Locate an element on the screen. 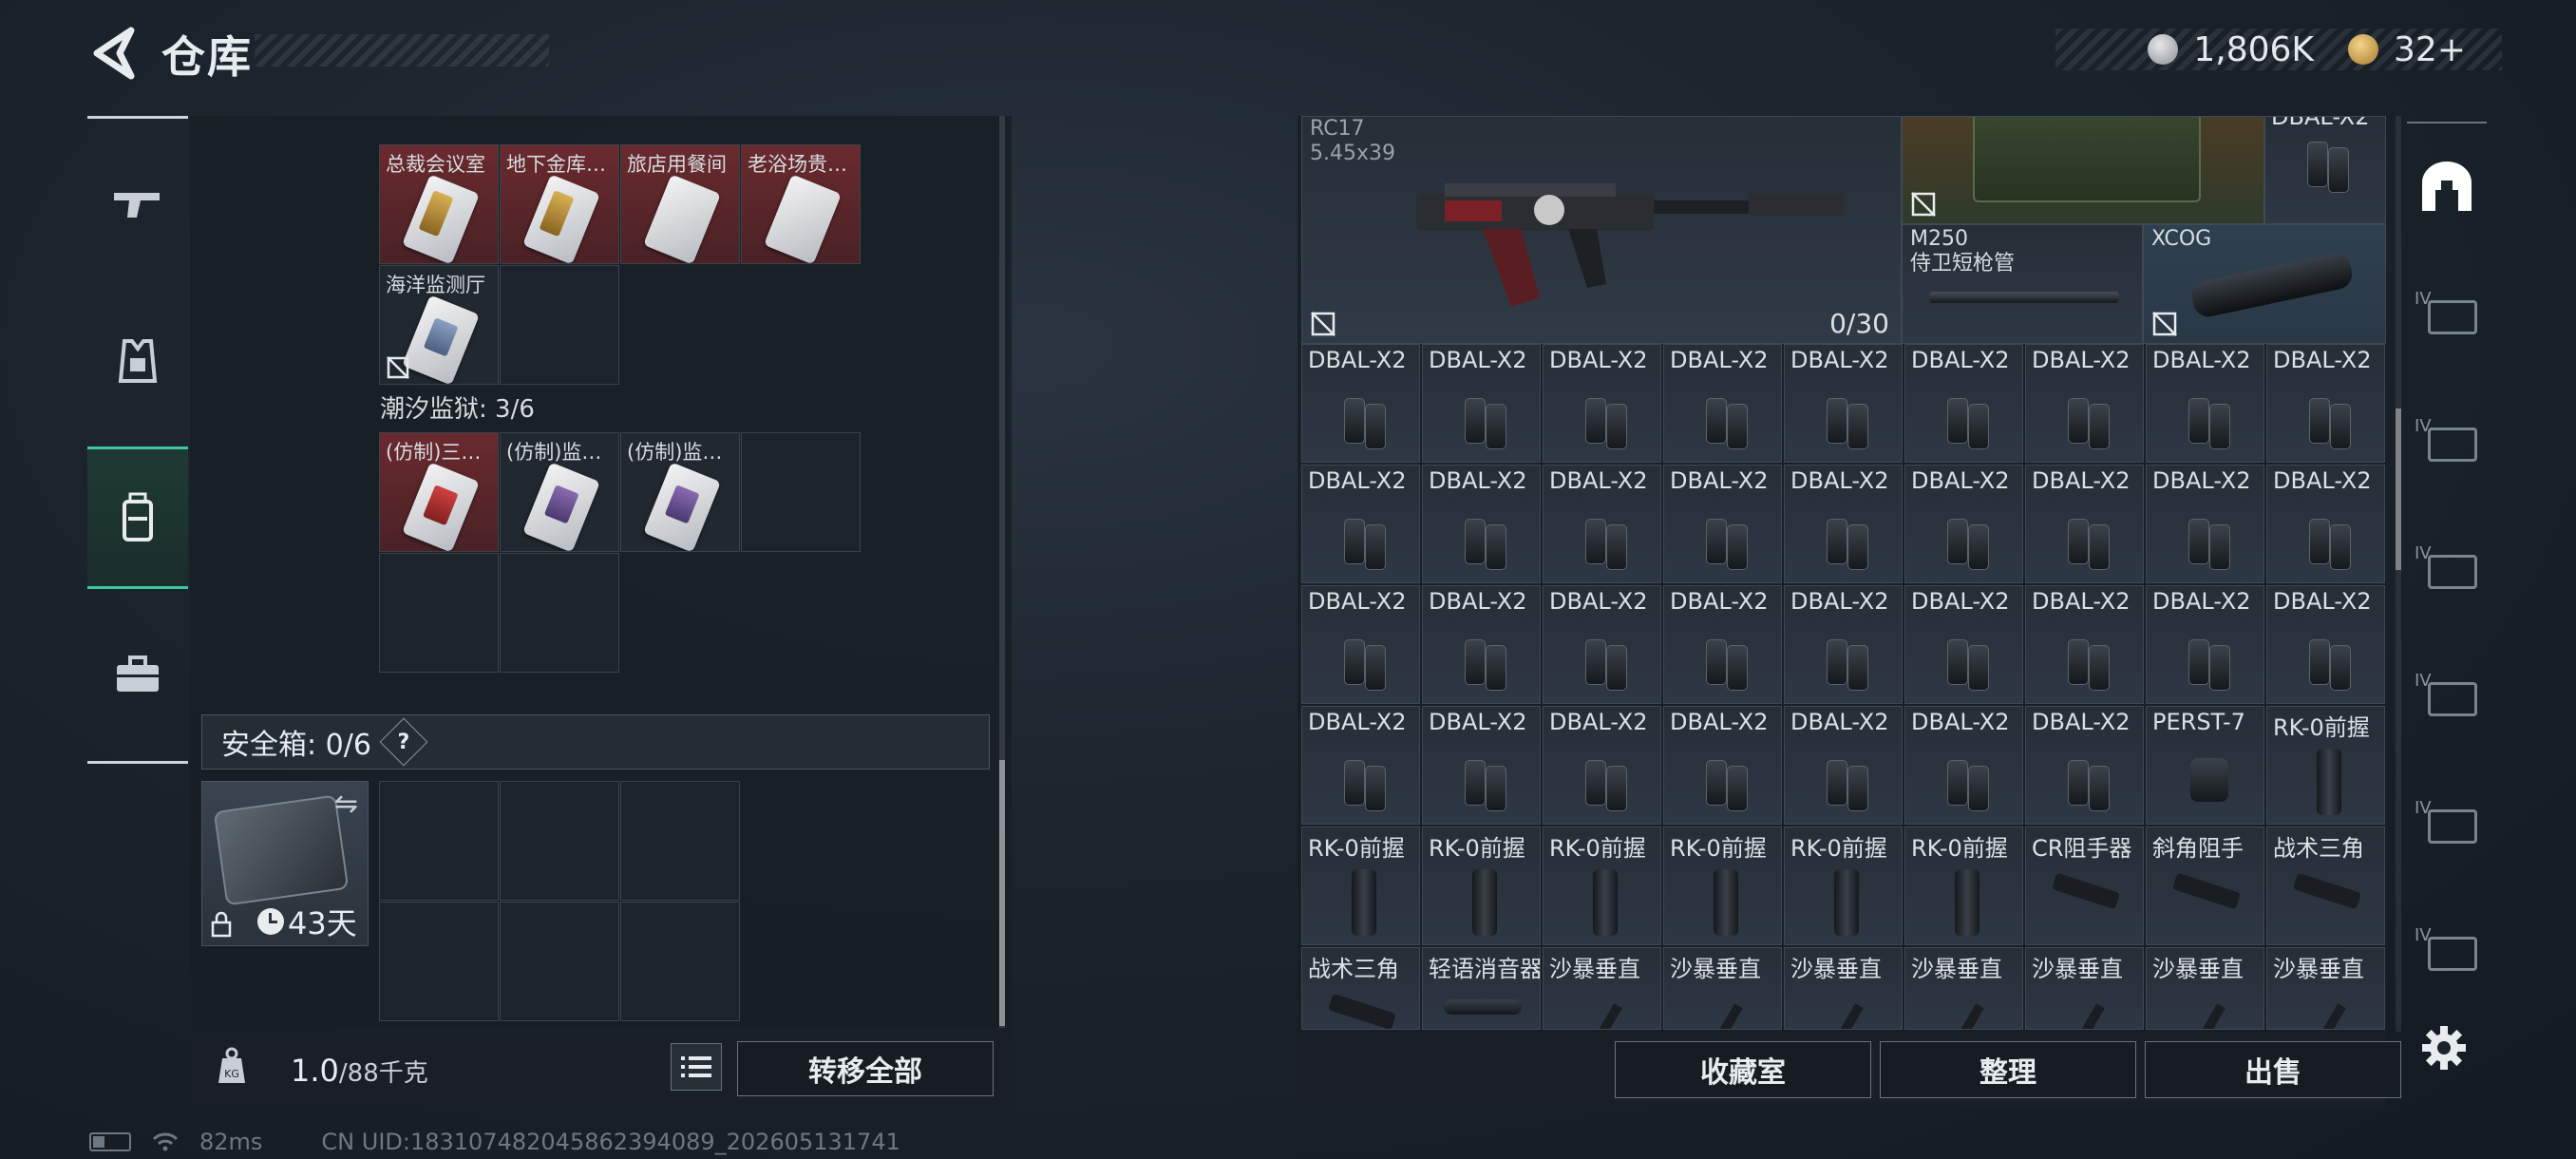  swap-icon: ⇋ is located at coordinates (346, 804).